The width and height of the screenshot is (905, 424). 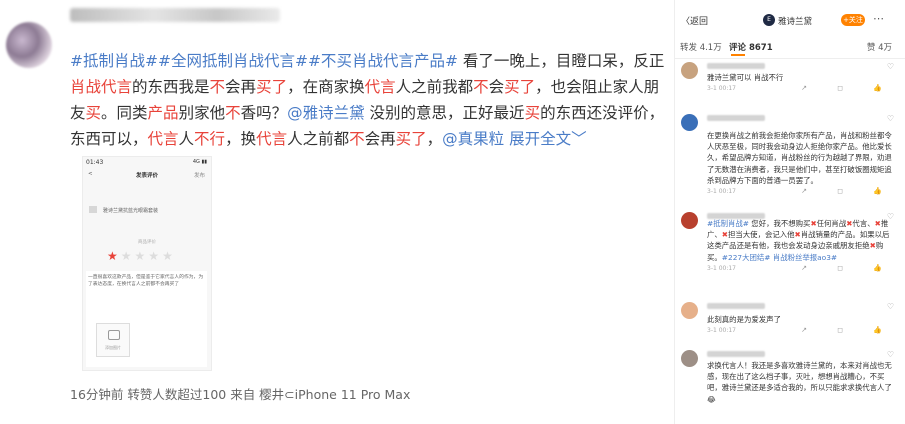 What do you see at coordinates (264, 113) in the screenshot?
I see `post-text-segment: 香吗？` at bounding box center [264, 113].